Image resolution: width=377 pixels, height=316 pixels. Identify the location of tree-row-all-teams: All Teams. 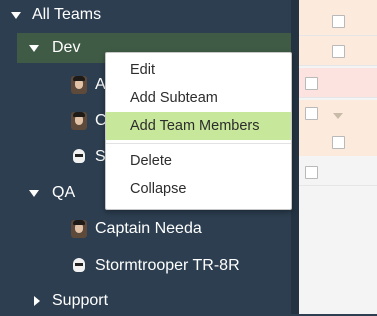
(145, 15).